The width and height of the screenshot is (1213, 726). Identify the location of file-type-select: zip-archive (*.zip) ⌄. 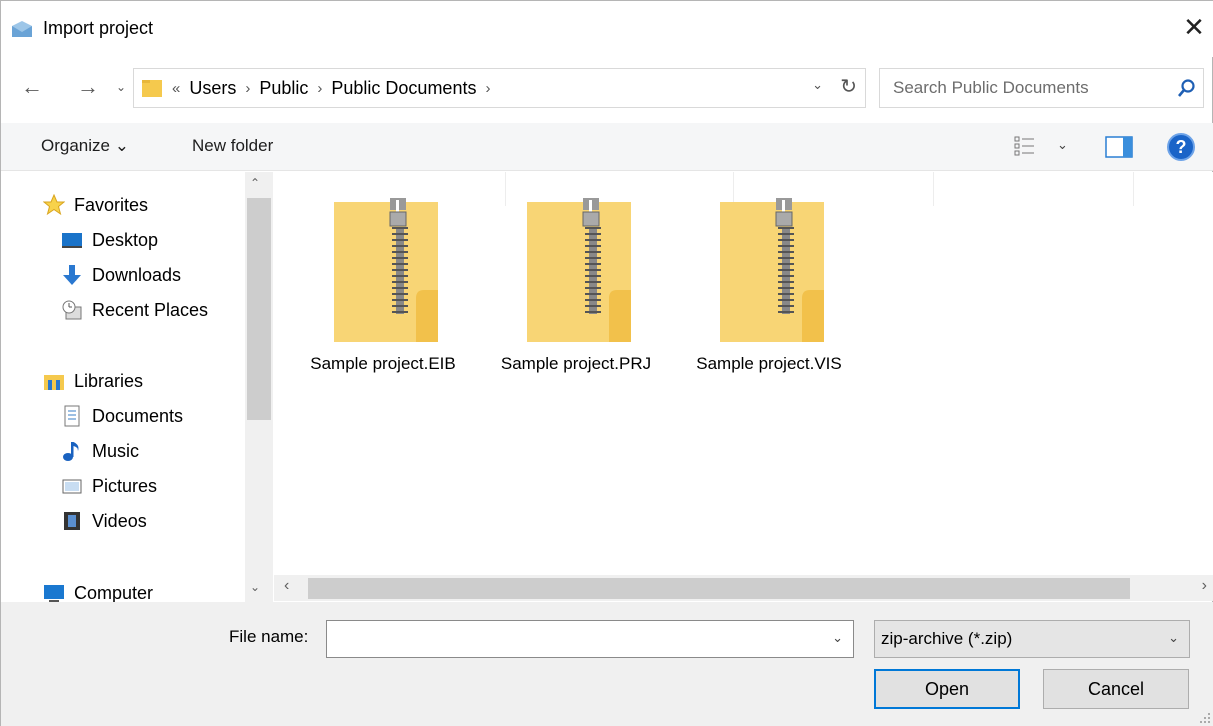
(1032, 639).